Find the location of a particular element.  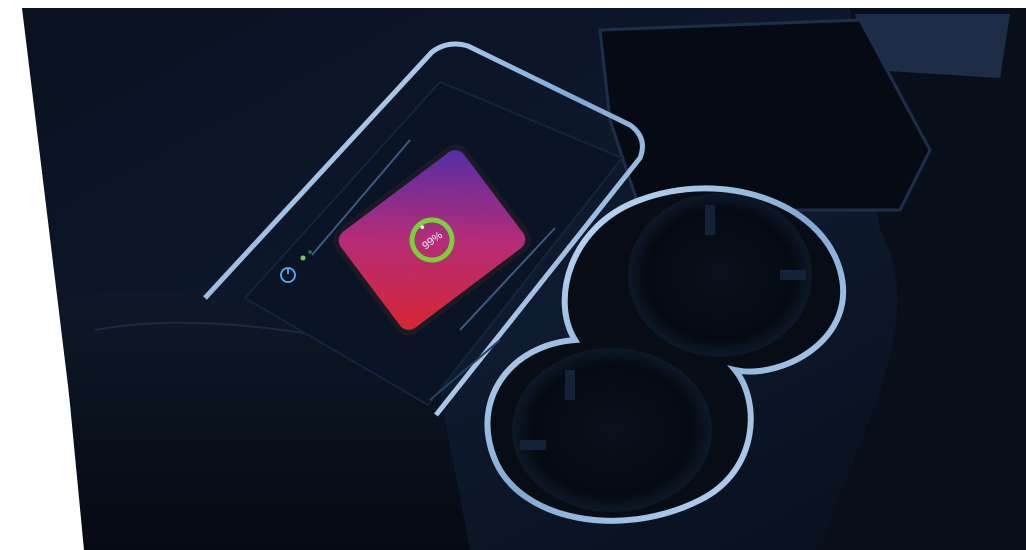

charging-indicator-light is located at coordinates (303, 258).